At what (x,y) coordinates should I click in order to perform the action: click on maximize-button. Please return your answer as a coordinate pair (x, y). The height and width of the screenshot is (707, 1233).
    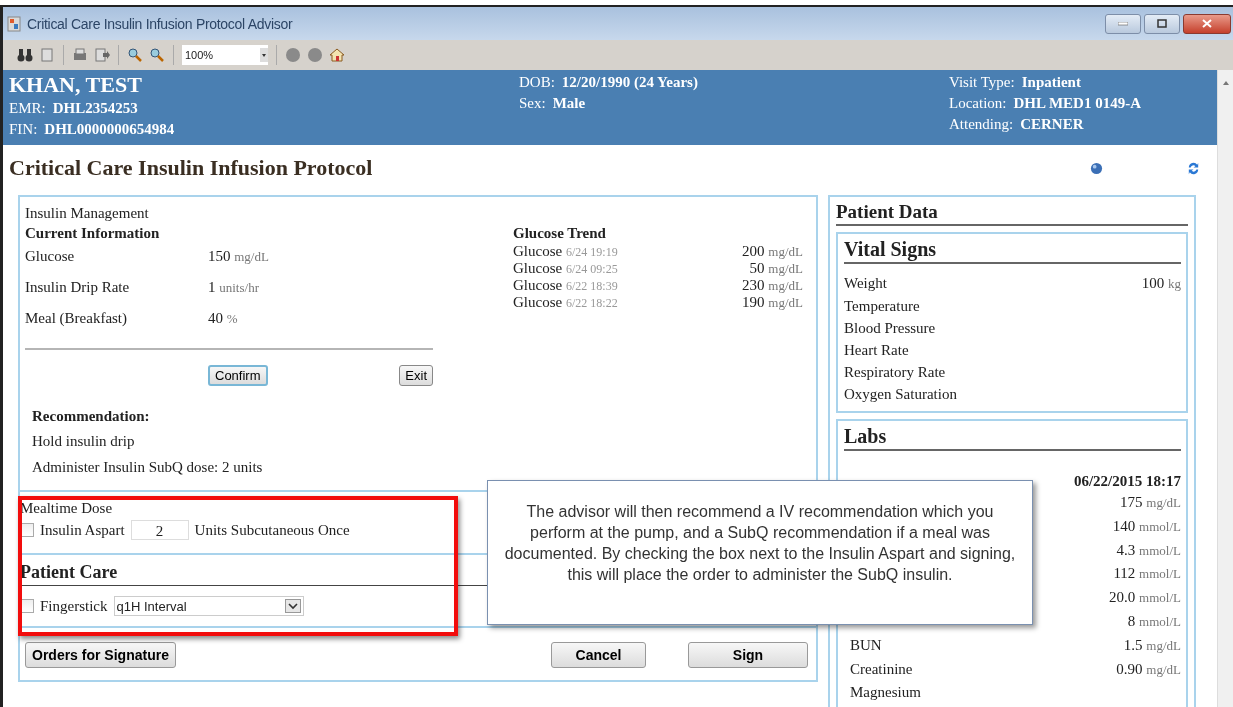
    Looking at the image, I should click on (1162, 23).